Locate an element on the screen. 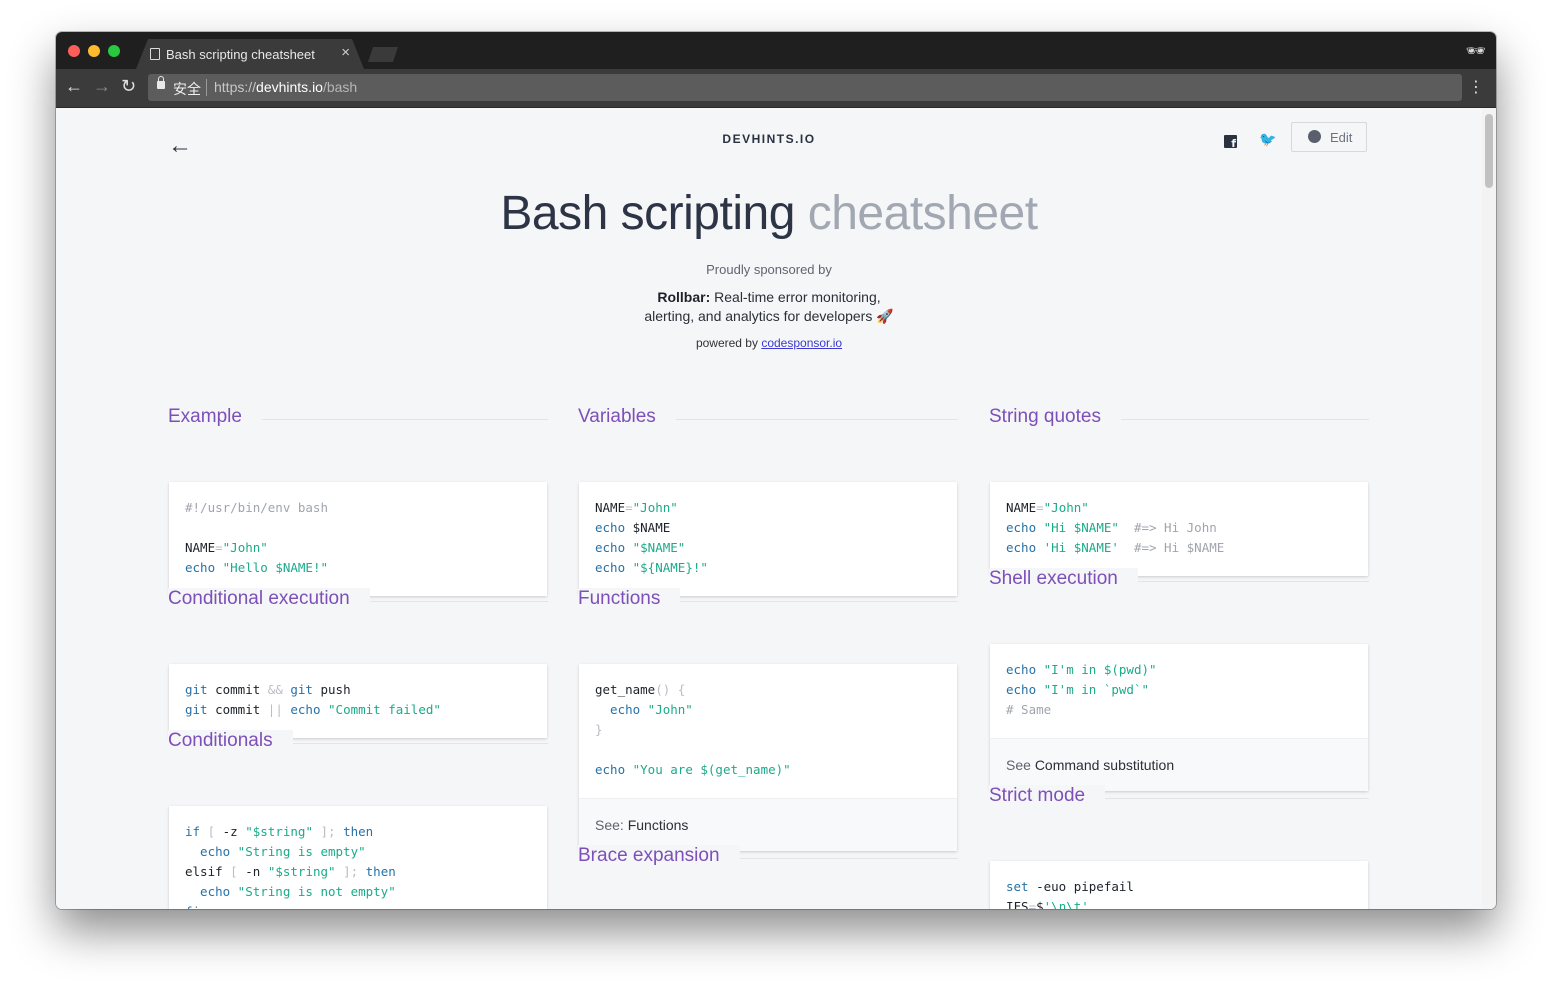 The image size is (1552, 989). functions-link: Functions is located at coordinates (658, 825).